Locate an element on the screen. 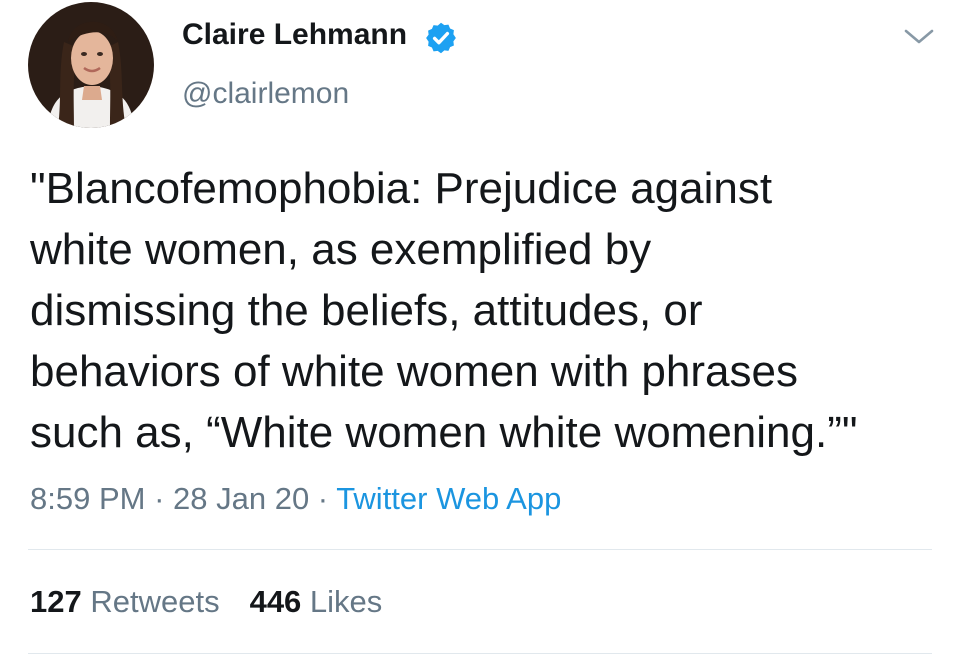 Image resolution: width=960 pixels, height=654 pixels. divider is located at coordinates (480, 549).